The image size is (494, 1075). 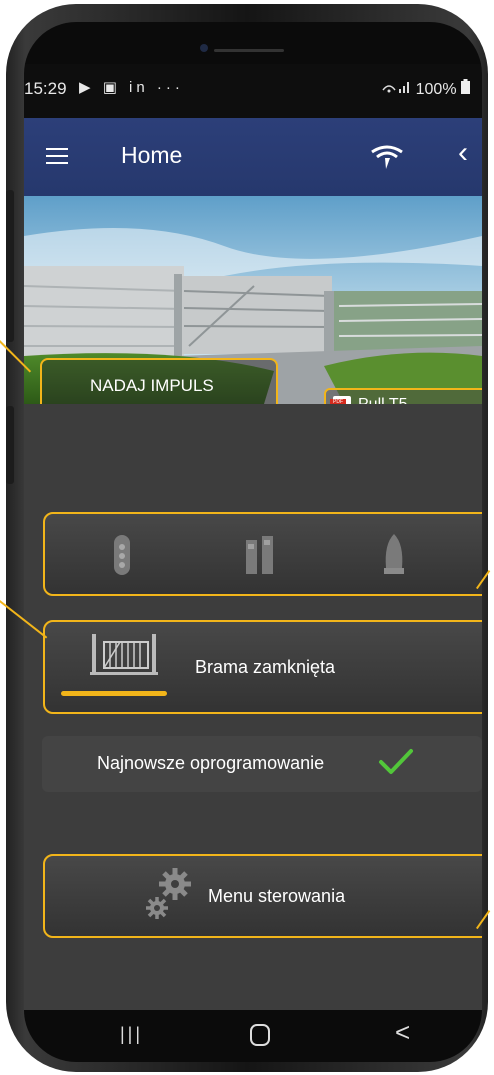 What do you see at coordinates (10, 445) in the screenshot?
I see `bixby-button` at bounding box center [10, 445].